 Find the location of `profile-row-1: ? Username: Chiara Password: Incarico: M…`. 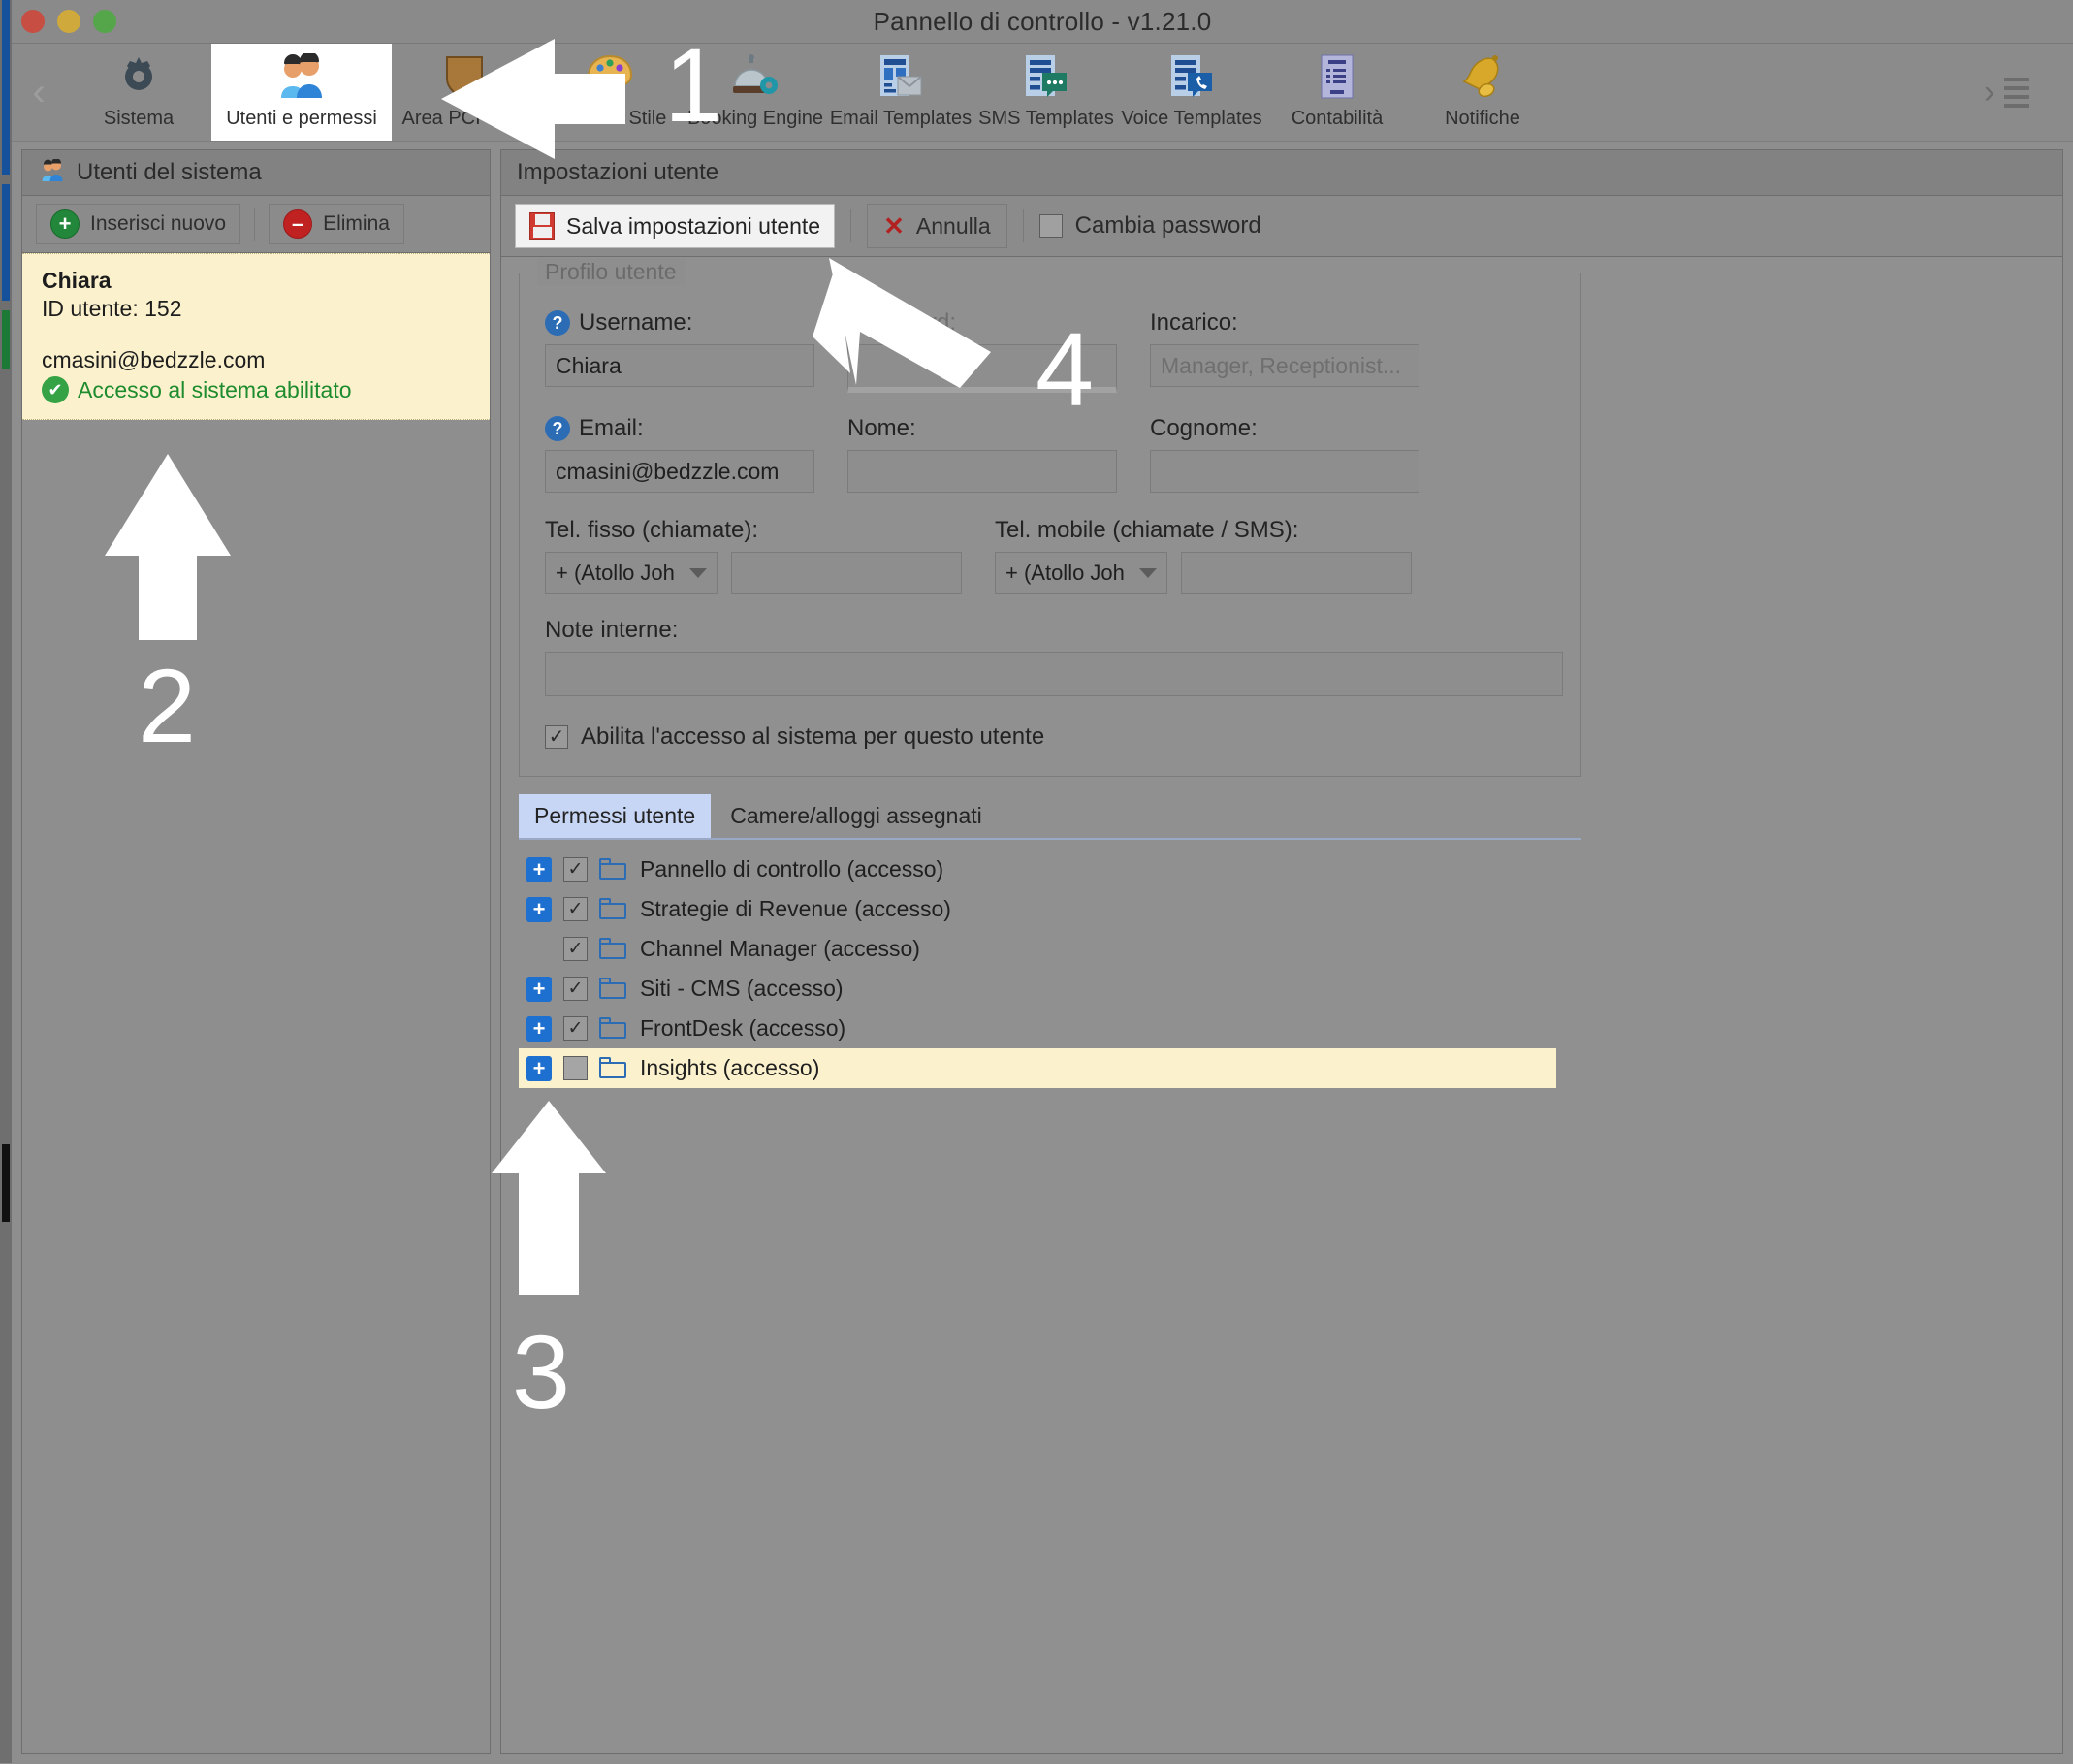

profile-row-1: ? Username: Chiara Password: Incarico: M… is located at coordinates (1050, 350).